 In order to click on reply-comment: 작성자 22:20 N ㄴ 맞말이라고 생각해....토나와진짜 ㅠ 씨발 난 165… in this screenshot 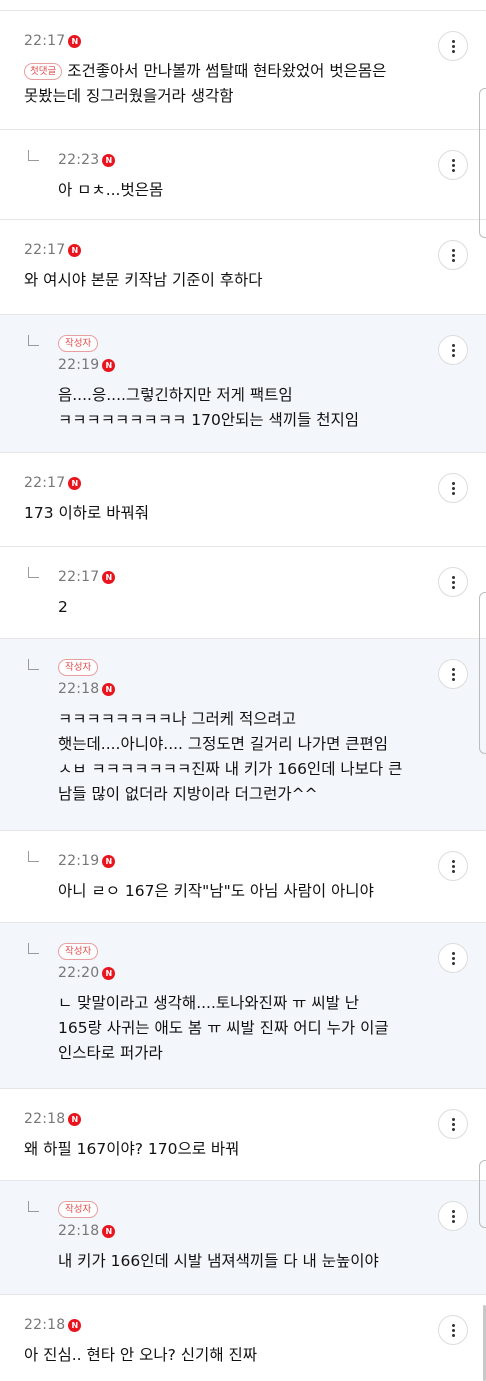, I will do `click(243, 1005)`.